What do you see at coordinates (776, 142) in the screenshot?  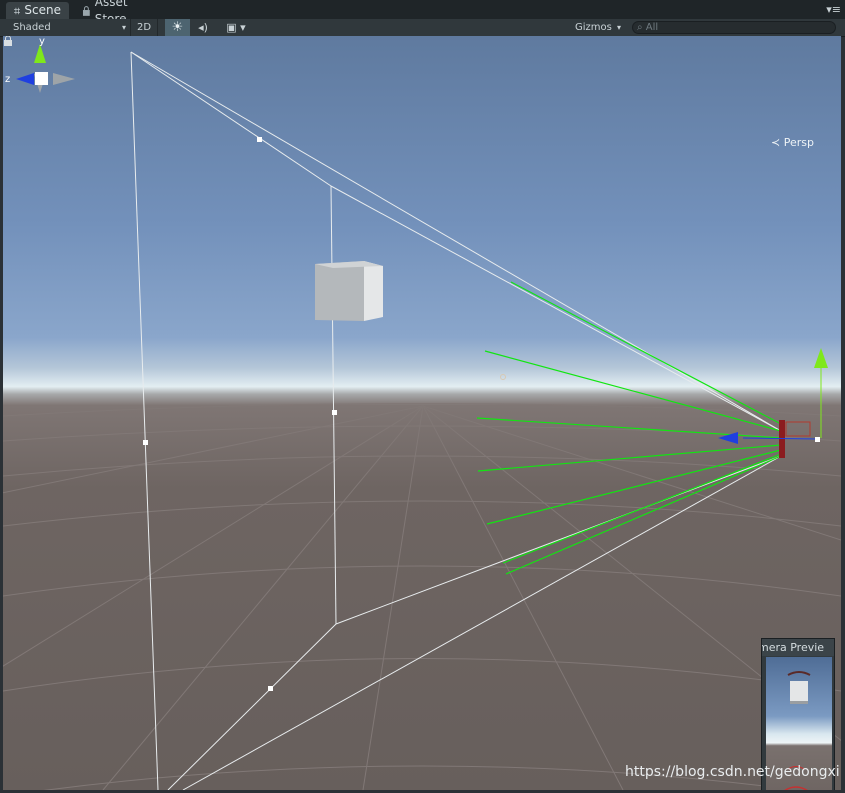 I see `persp-arrow-icon: ≺` at bounding box center [776, 142].